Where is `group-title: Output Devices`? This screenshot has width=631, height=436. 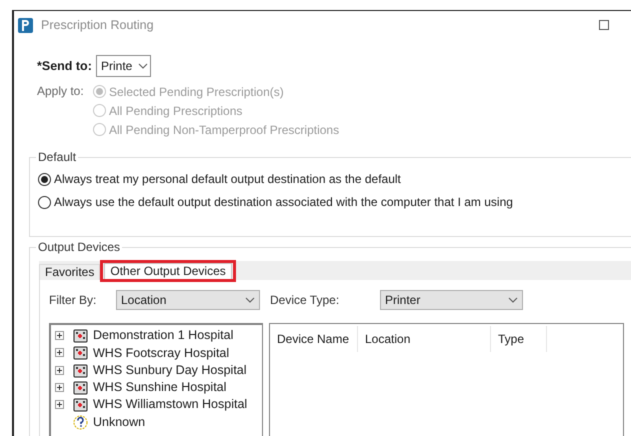 group-title: Output Devices is located at coordinates (79, 247).